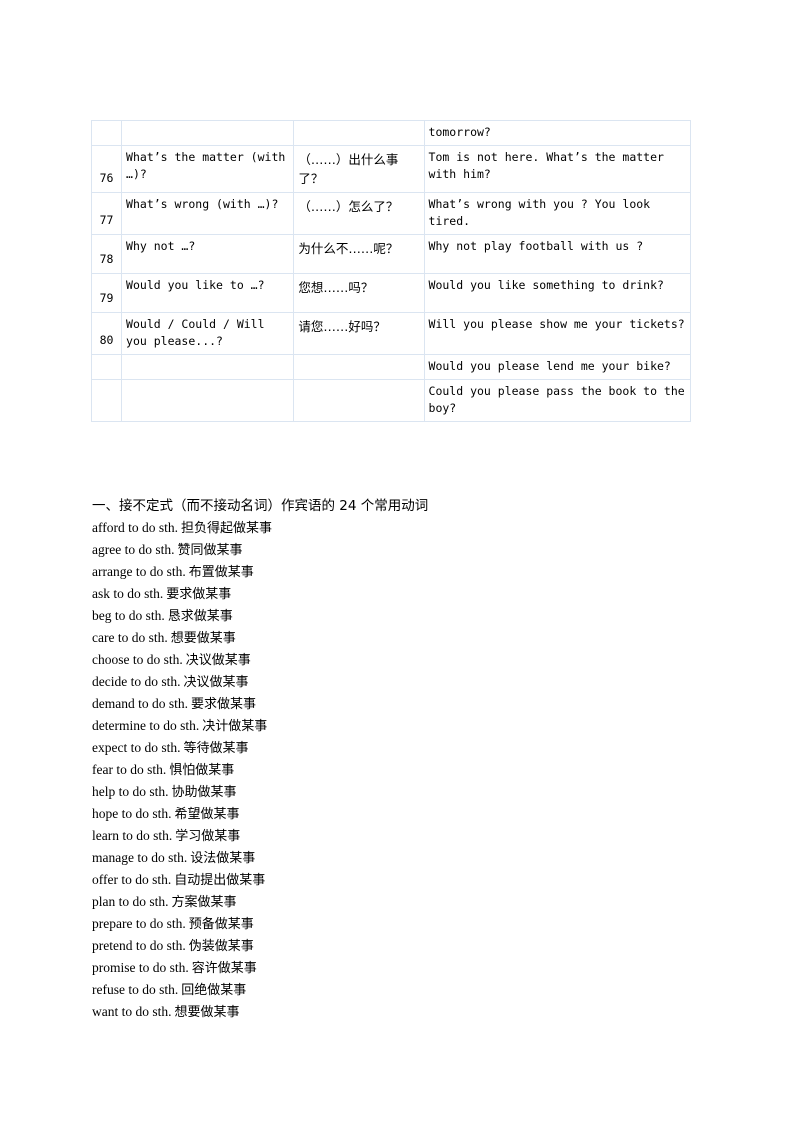 This screenshot has width=794, height=1123. I want to click on pattern-example: tomorrow?, so click(557, 133).